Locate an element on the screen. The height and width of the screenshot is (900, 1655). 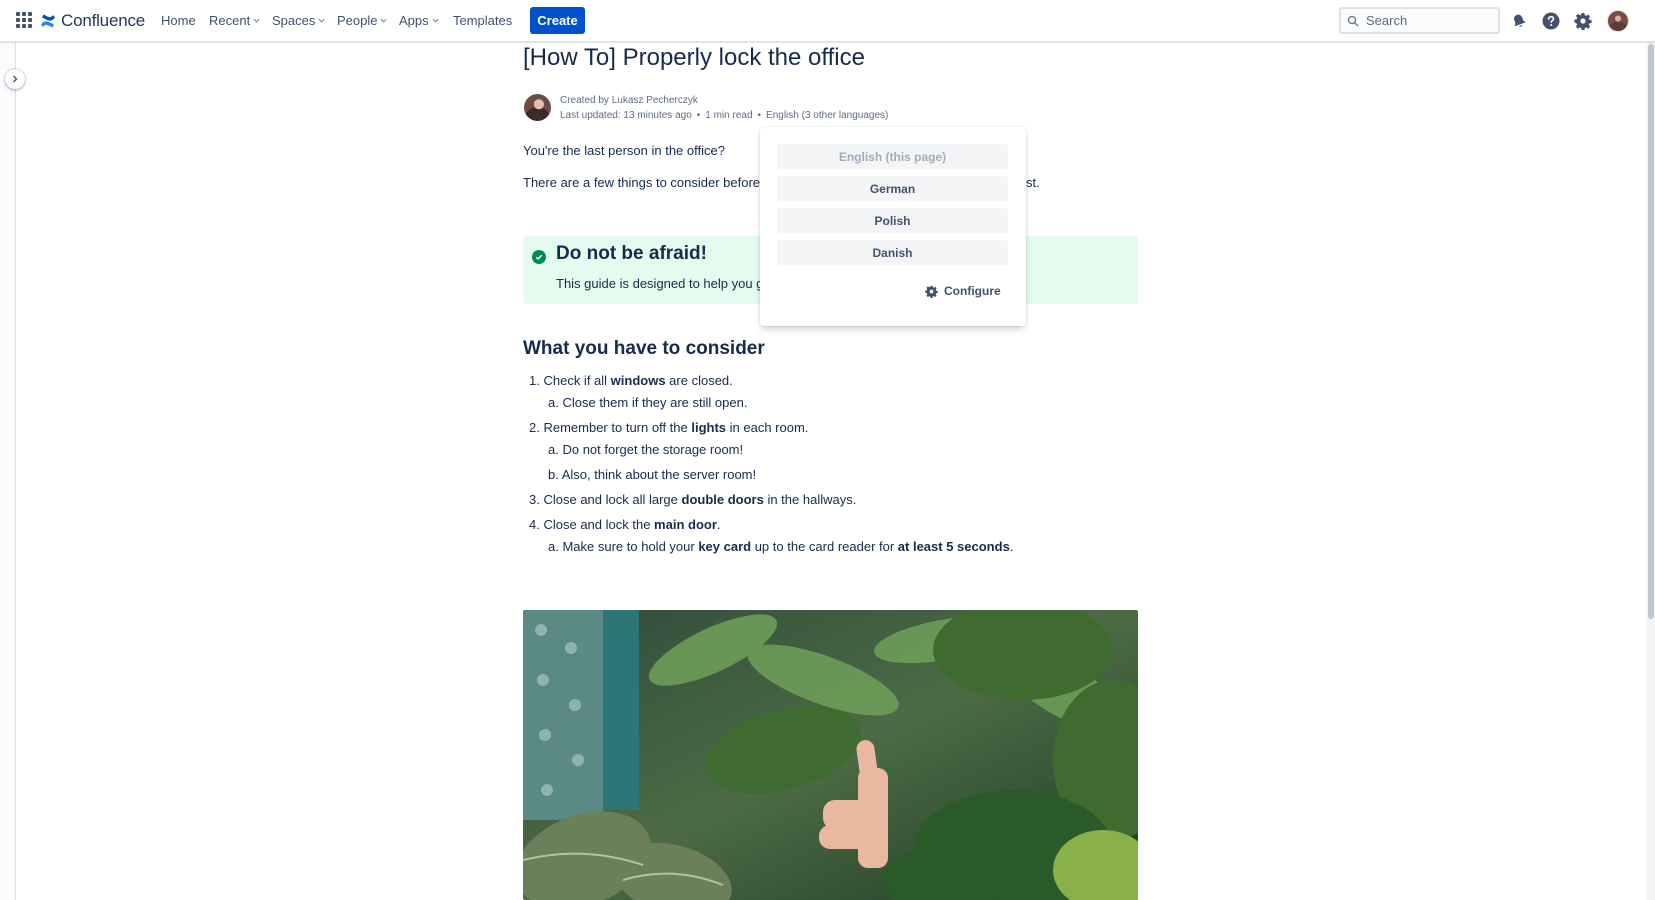
list-emphasis: lights is located at coordinates (709, 427).